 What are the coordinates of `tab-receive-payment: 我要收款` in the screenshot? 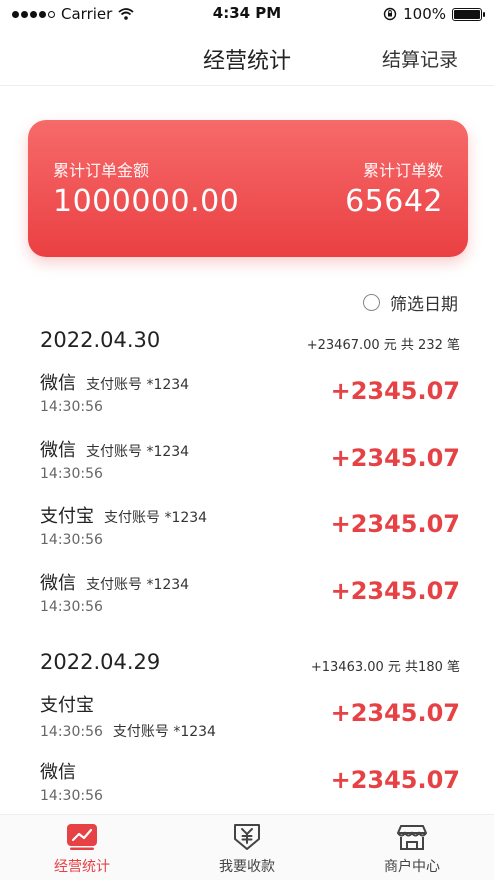 It's located at (247, 847).